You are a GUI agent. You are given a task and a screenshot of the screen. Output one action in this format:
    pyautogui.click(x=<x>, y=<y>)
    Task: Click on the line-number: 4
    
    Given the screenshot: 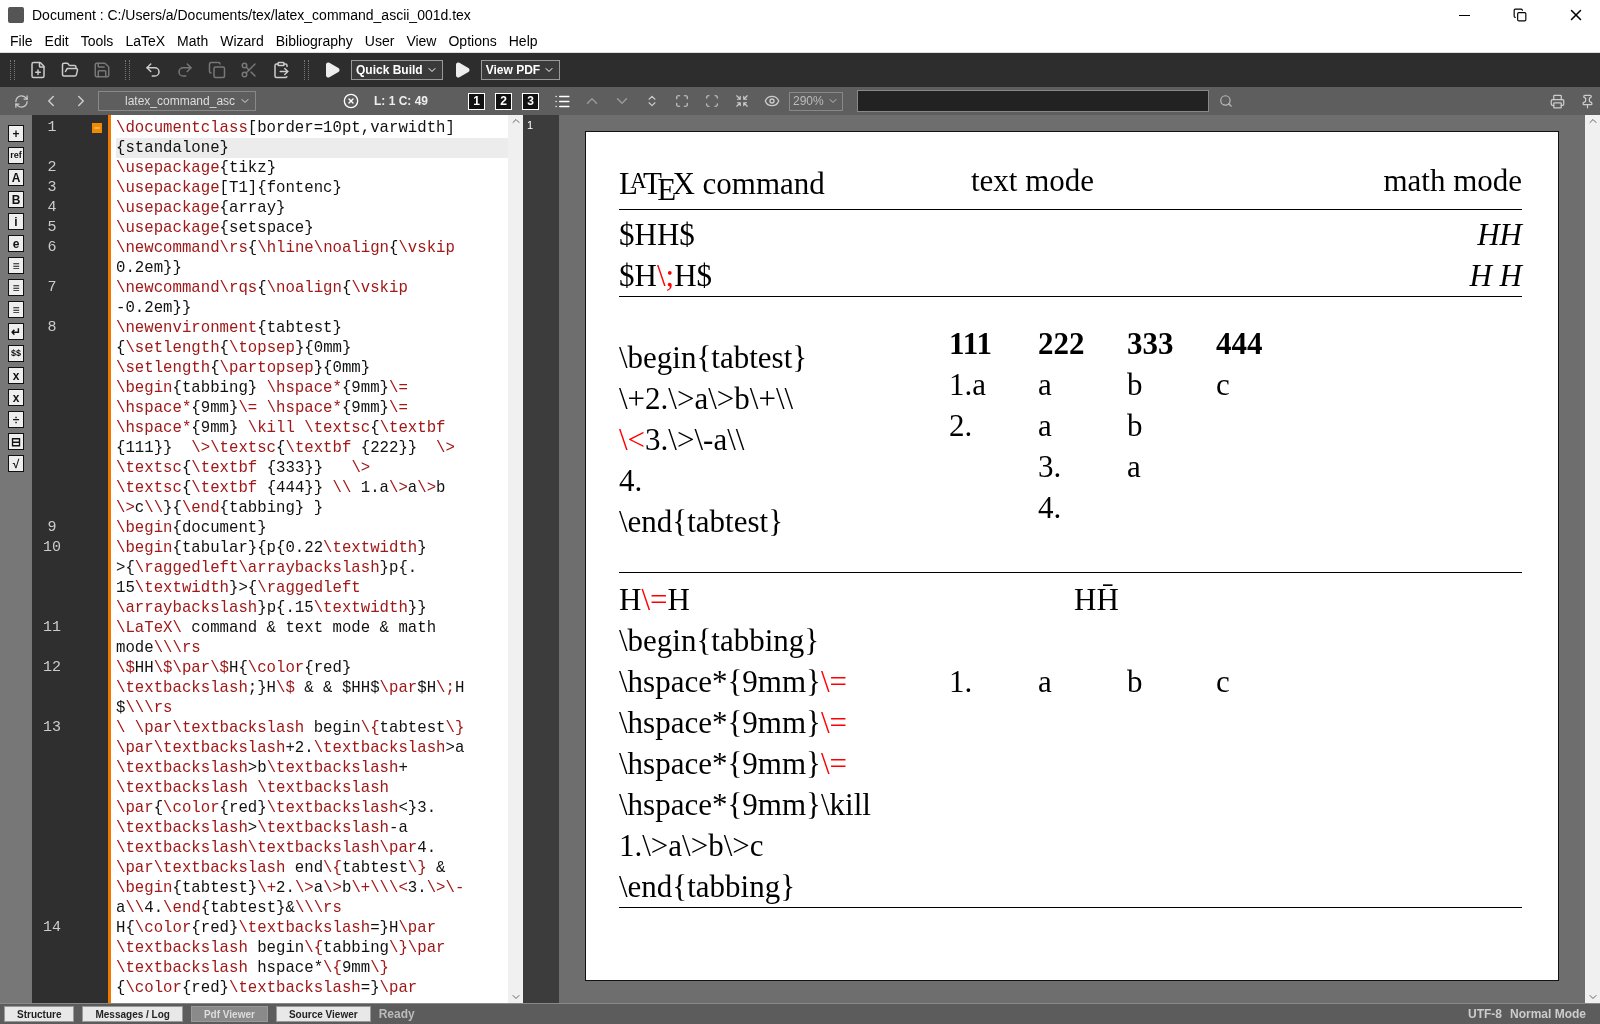 What is the action you would take?
    pyautogui.click(x=52, y=208)
    